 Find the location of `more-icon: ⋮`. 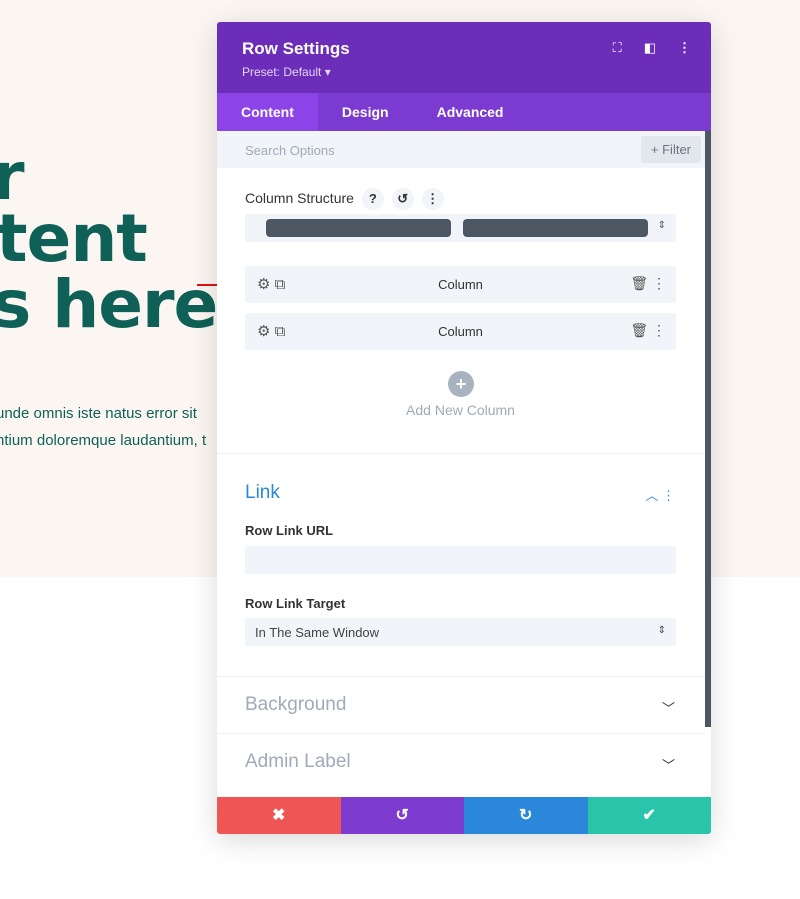

more-icon: ⋮ is located at coordinates (432, 199).